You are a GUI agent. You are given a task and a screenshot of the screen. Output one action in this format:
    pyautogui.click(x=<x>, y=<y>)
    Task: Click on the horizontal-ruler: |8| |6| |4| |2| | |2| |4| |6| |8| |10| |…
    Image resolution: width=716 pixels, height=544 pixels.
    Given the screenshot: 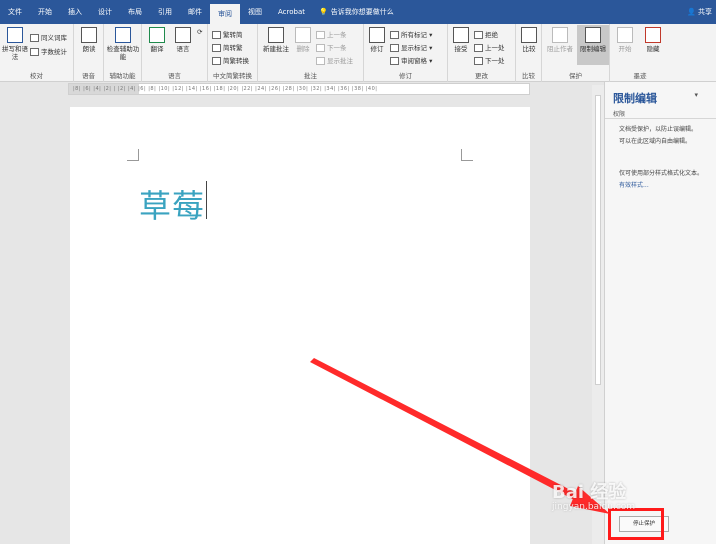 What is the action you would take?
    pyautogui.click(x=299, y=89)
    